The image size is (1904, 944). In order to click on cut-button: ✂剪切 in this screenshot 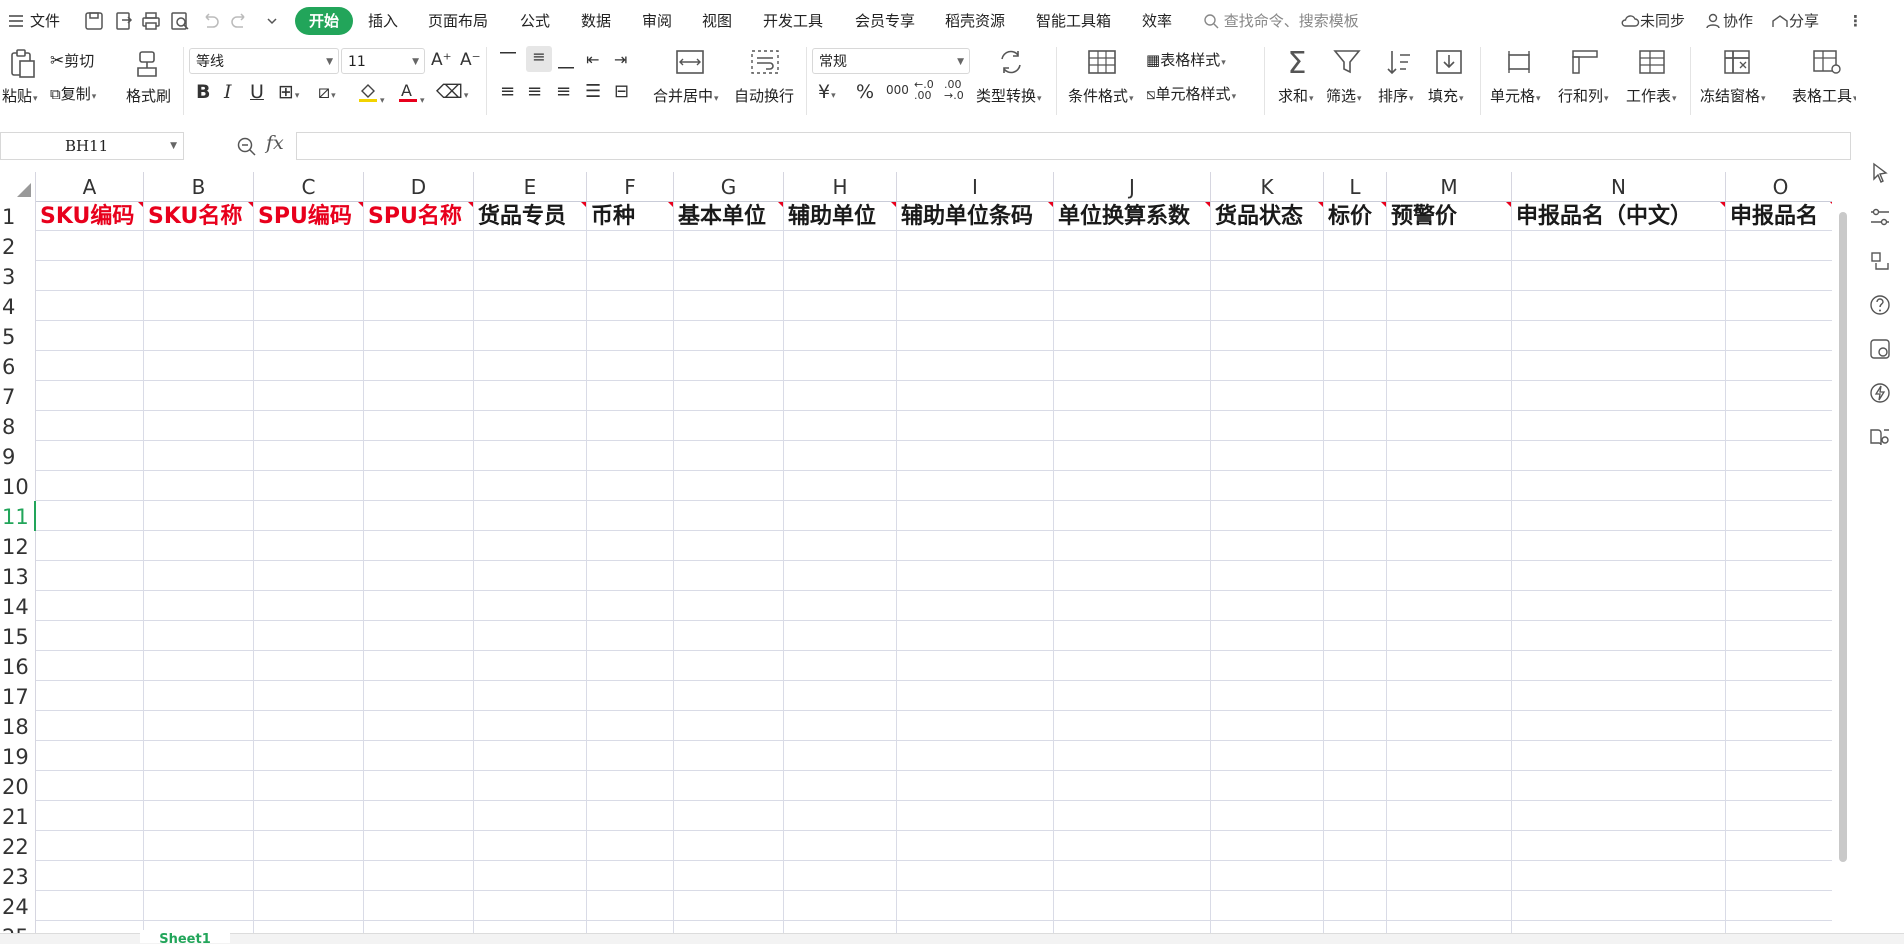, I will do `click(72, 60)`.